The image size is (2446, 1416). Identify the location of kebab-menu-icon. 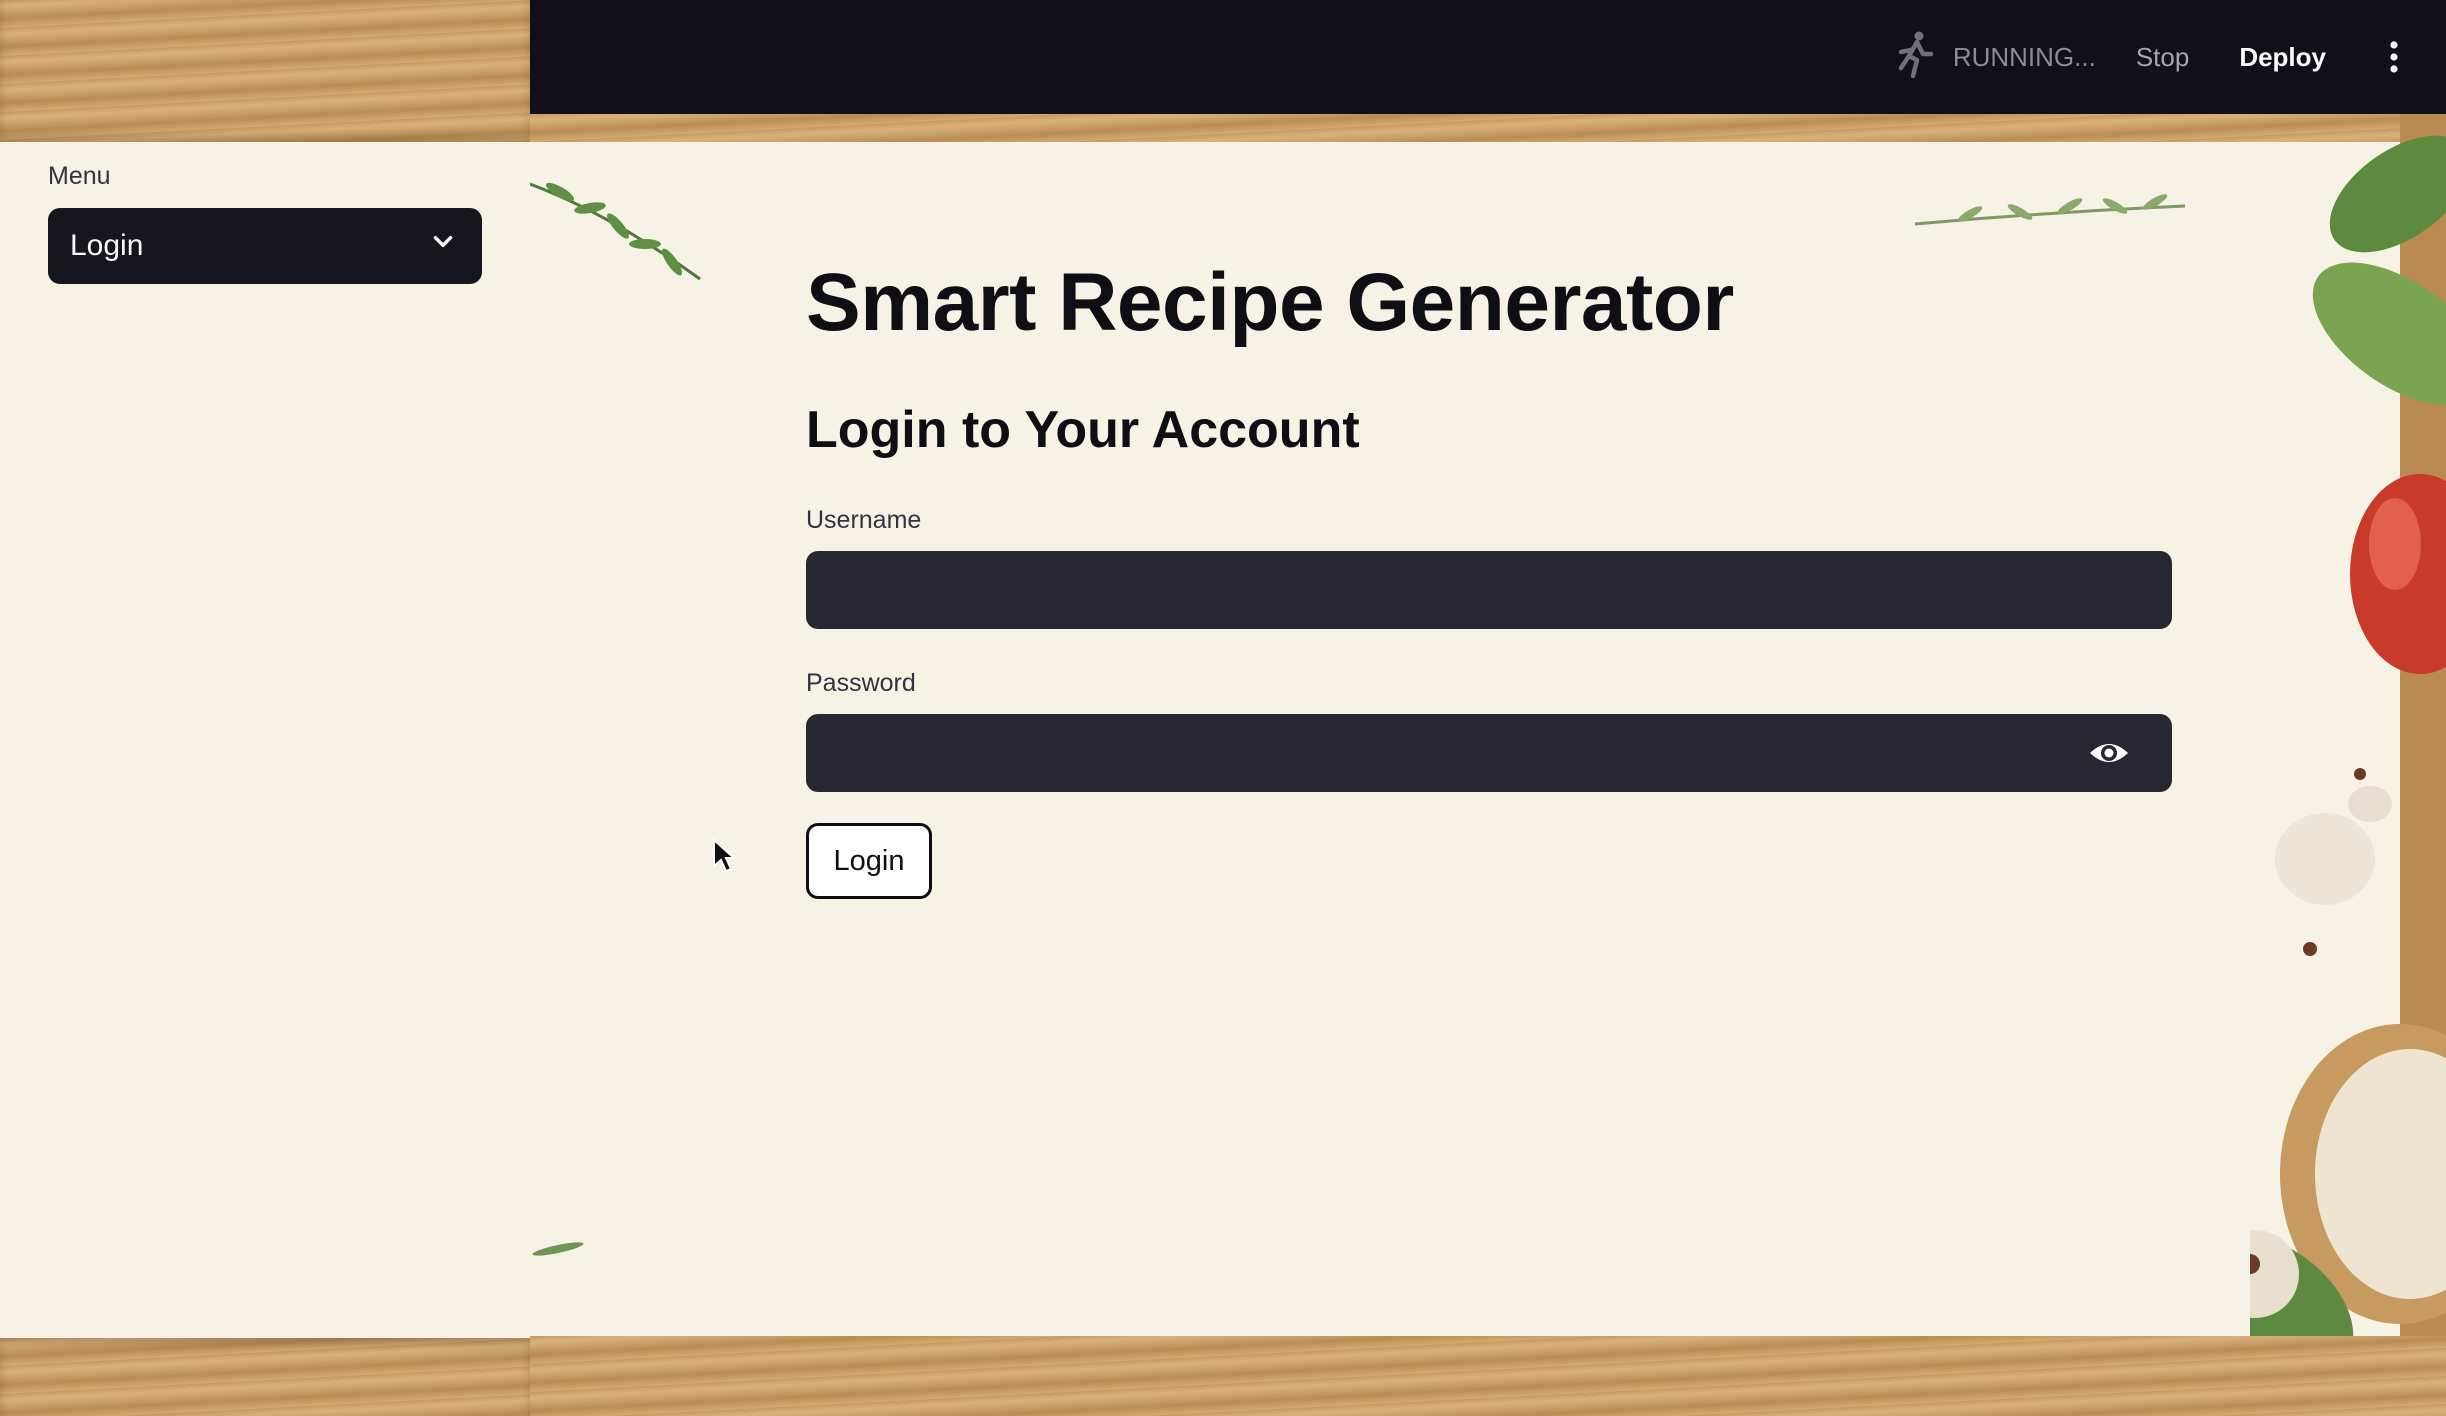
(2394, 57).